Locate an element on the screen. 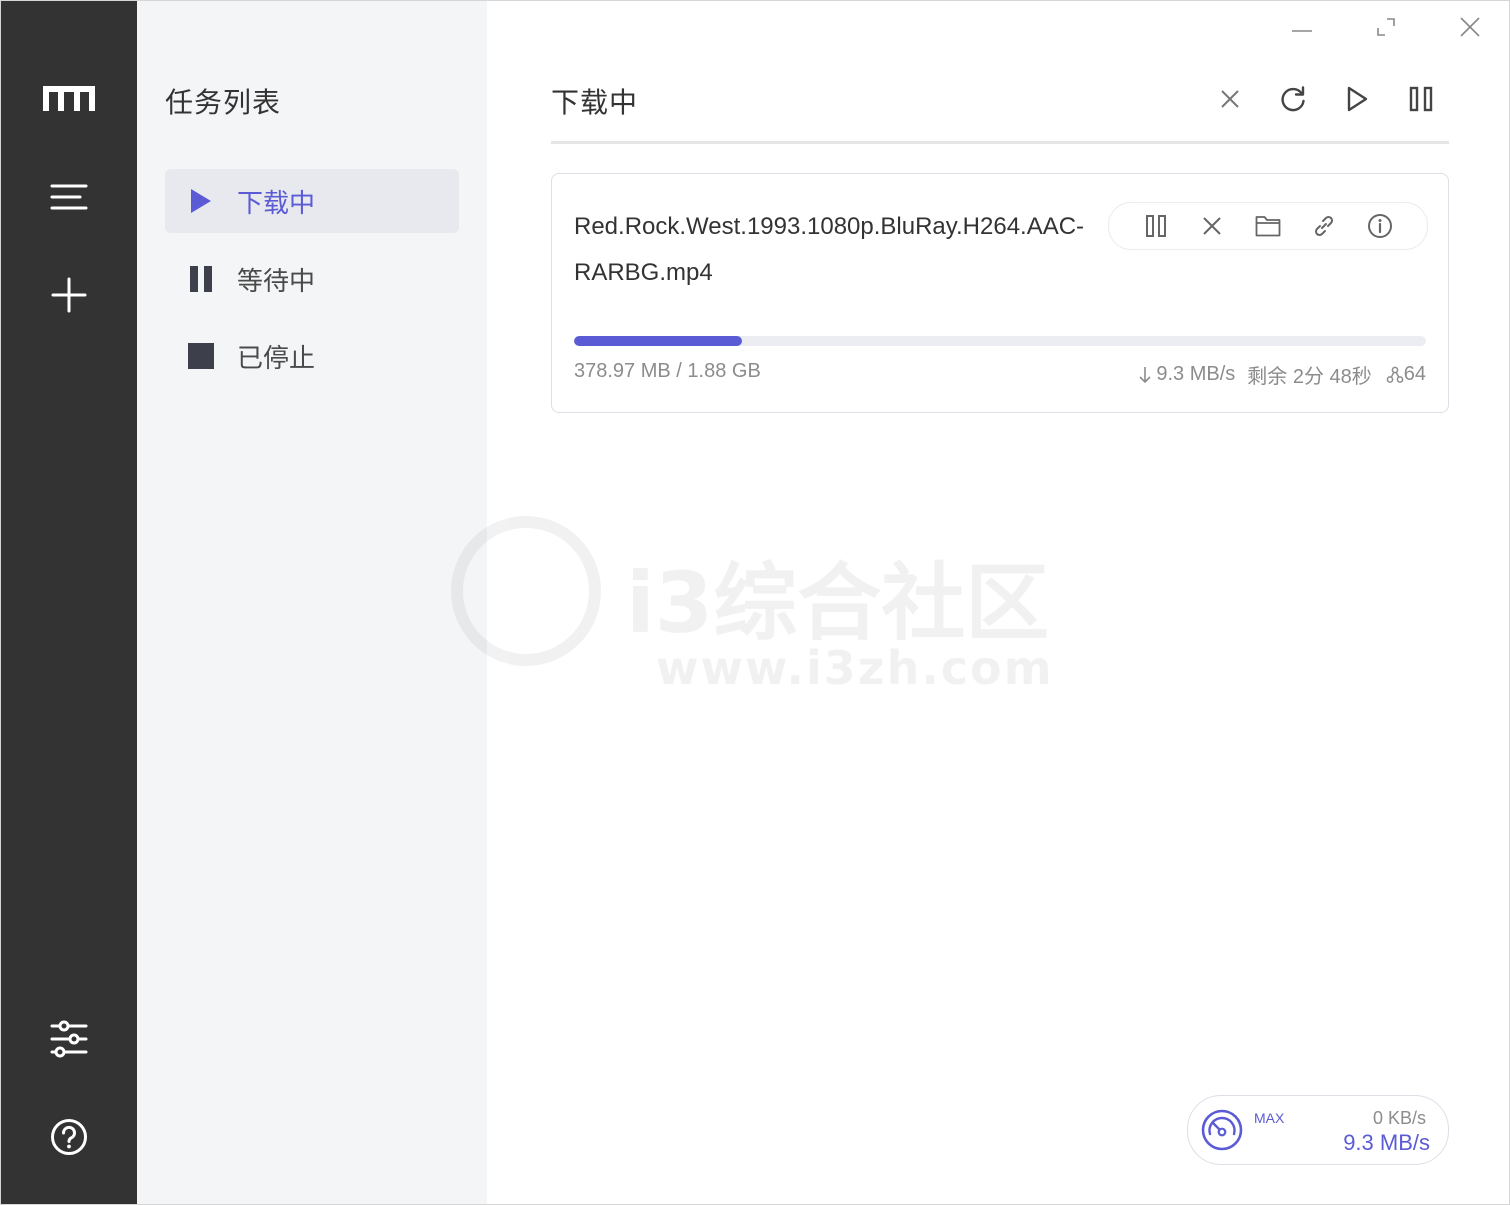  task-connections: 64 is located at coordinates (1406, 374).